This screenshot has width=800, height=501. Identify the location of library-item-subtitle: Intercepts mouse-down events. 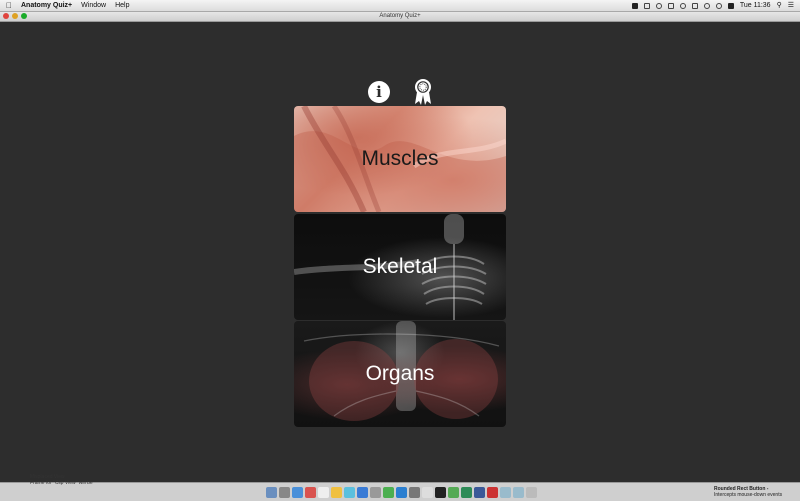
(748, 495).